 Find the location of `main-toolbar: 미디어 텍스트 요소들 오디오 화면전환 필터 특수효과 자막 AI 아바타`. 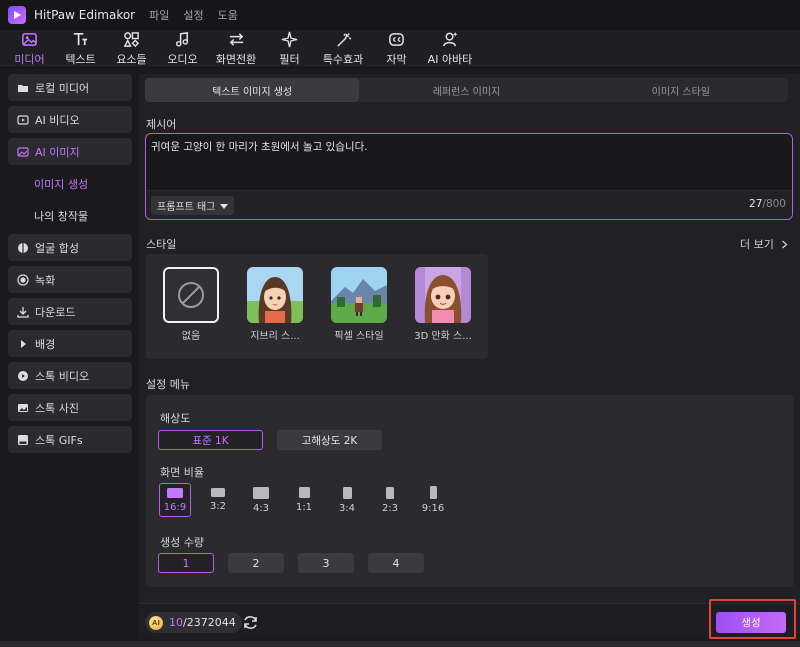

main-toolbar: 미디어 텍스트 요소들 오디오 화면전환 필터 특수효과 자막 AI 아바타 is located at coordinates (400, 49).